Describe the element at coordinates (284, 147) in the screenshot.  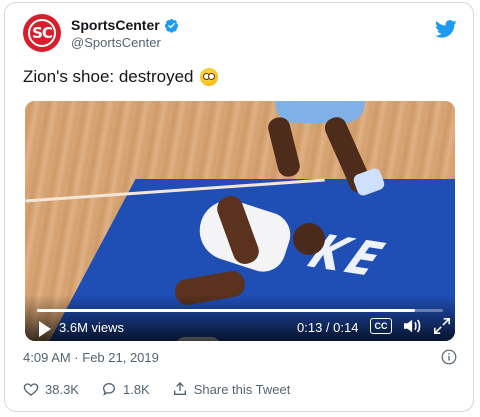
I see `player-leg` at that location.